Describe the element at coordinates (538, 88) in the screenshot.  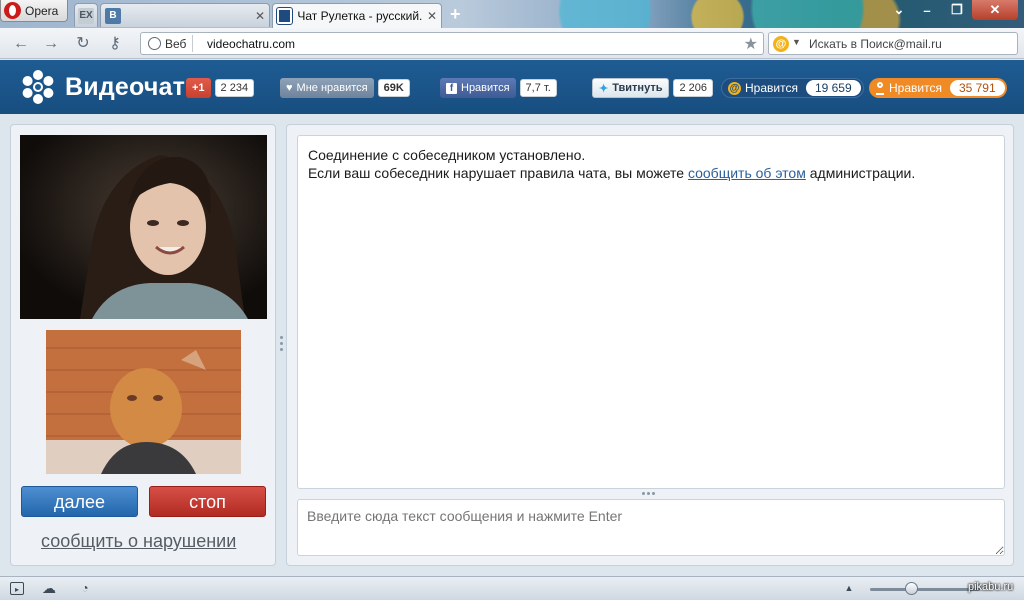
I see `facebook-count: 7,7 т.` at that location.